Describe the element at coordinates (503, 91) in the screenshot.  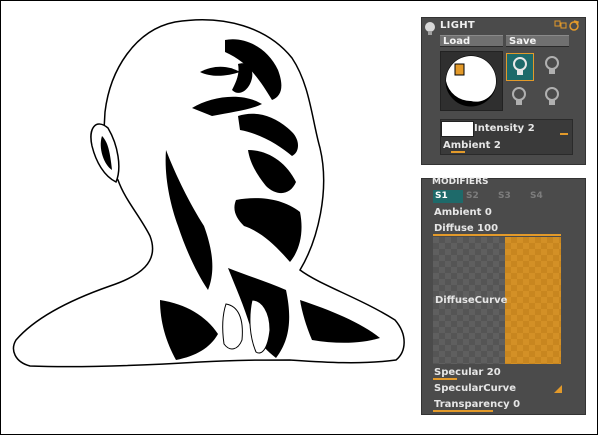
I see `light-panel: LIGHT Load Save Intensity 2 Ambient 2` at that location.